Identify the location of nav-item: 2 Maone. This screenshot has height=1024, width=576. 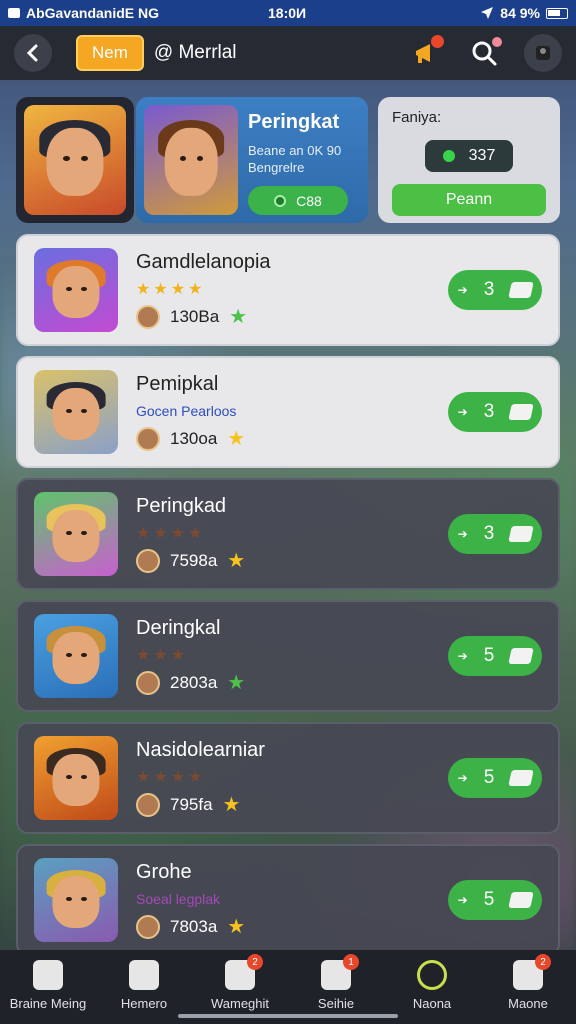
(528, 982).